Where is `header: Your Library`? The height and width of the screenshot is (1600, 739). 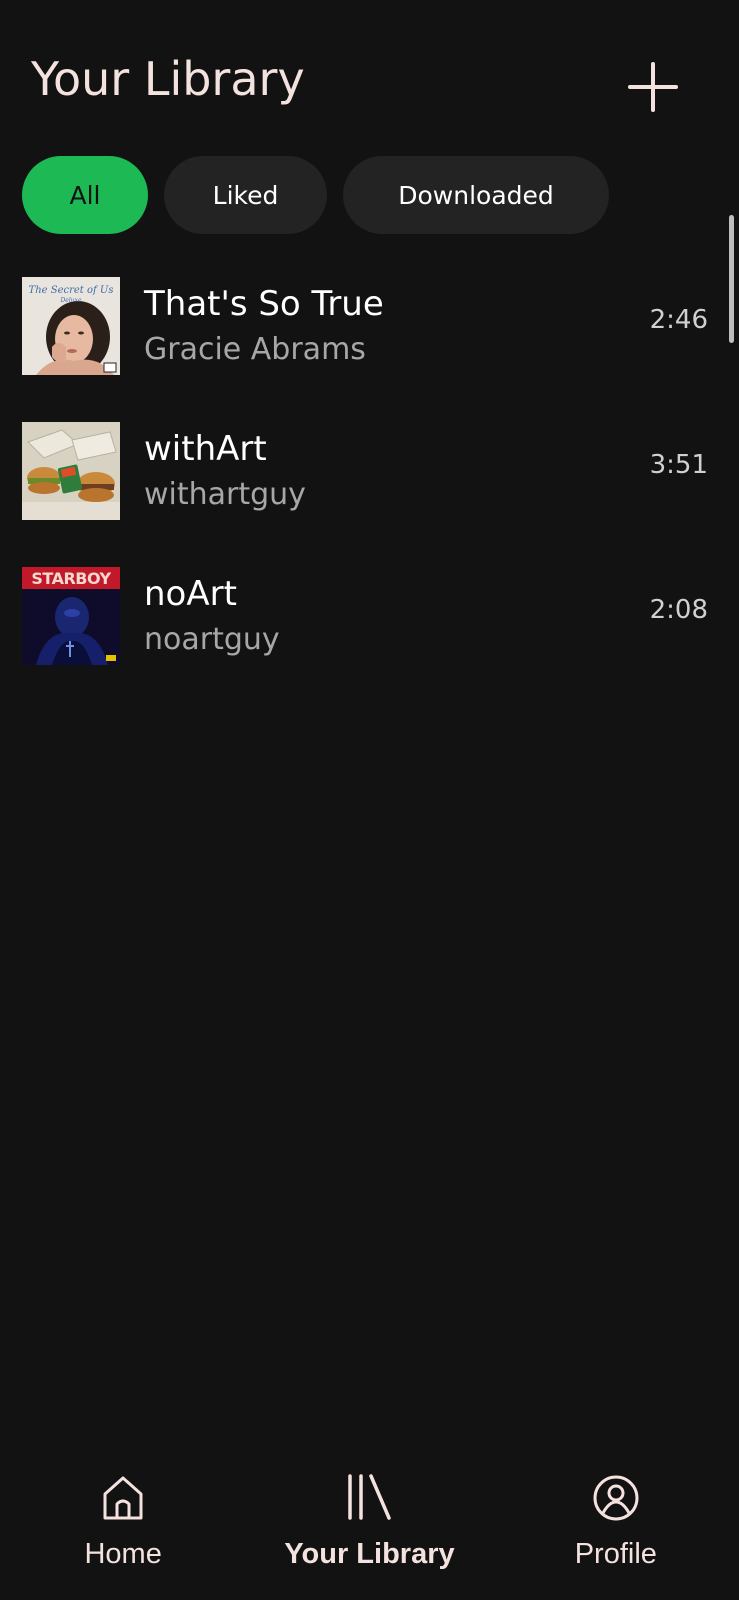 header: Your Library is located at coordinates (369, 75).